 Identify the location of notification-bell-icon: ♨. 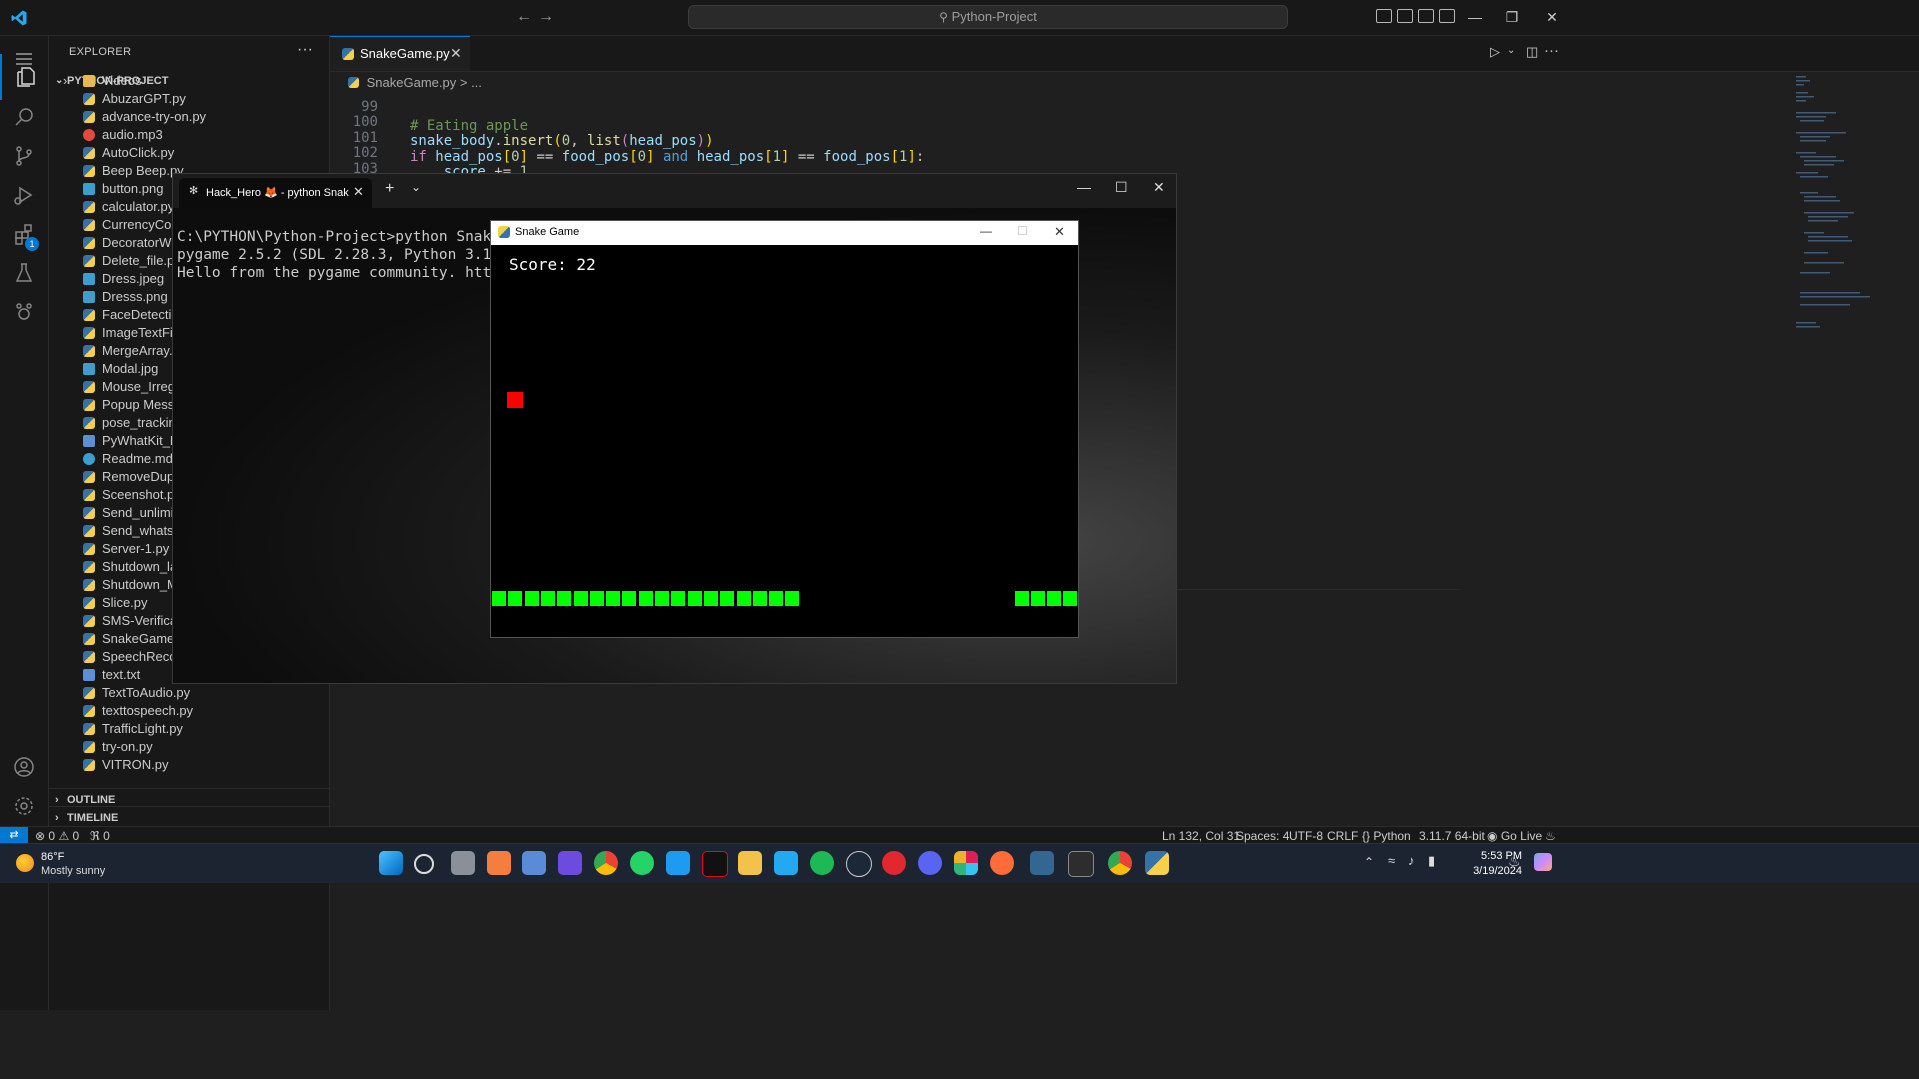
(1514, 861).